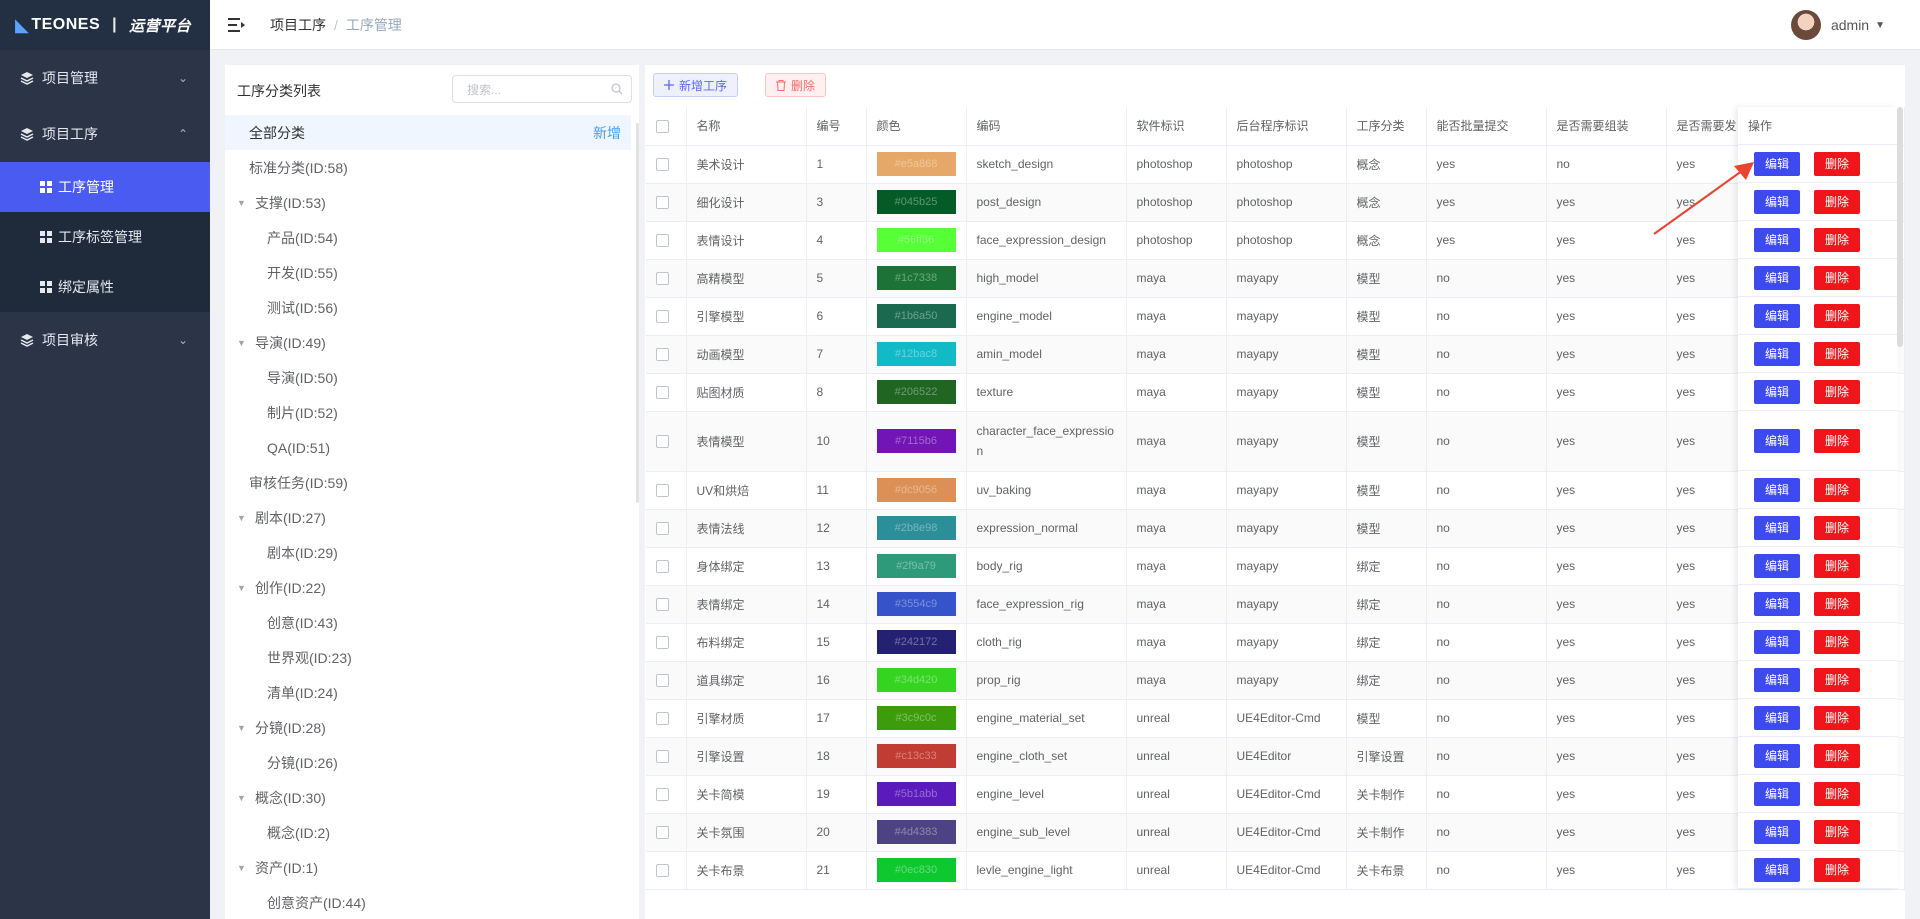  What do you see at coordinates (428, 762) in the screenshot?
I see `tree-node: 分镜(ID:26)` at bounding box center [428, 762].